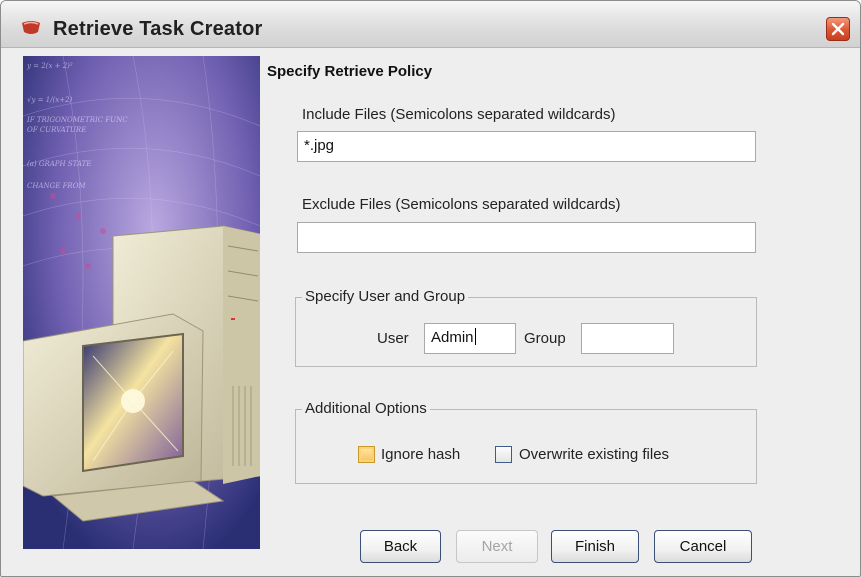  Describe the element at coordinates (158, 29) in the screenshot. I see `window-title: Retrieve Task Creator` at that location.